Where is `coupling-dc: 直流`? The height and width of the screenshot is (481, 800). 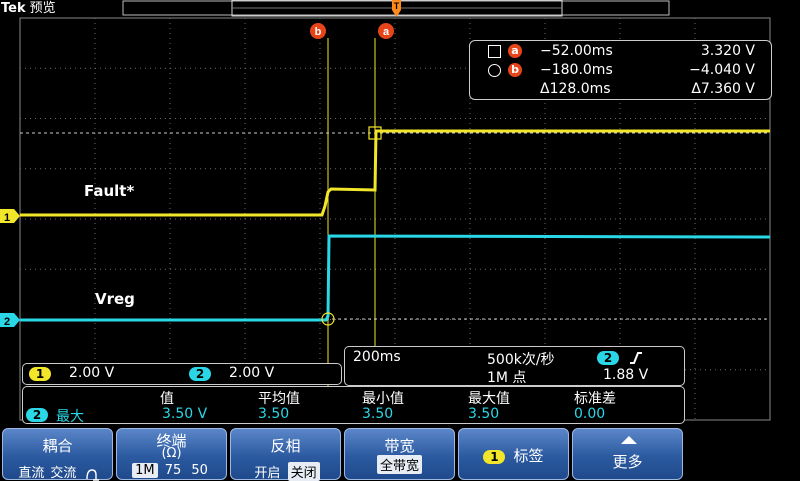 coupling-dc: 直流 is located at coordinates (31, 471).